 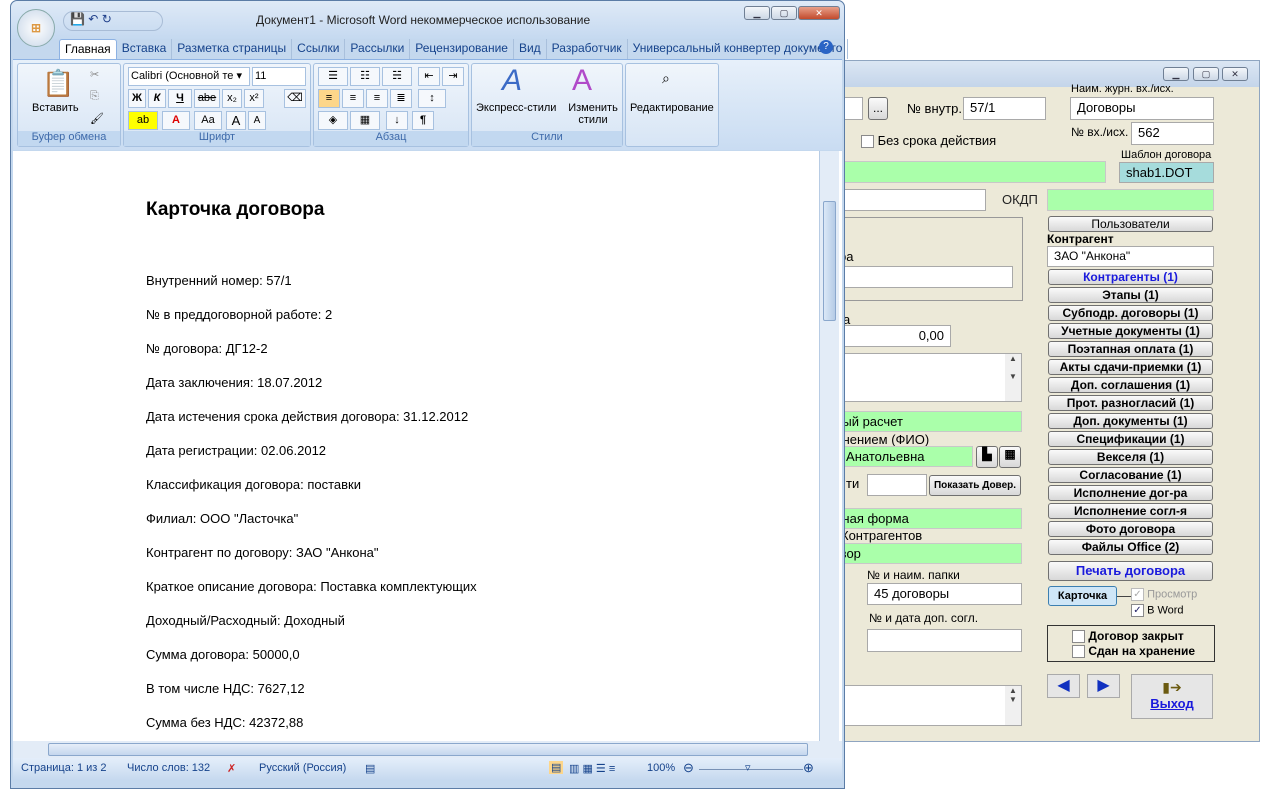 What do you see at coordinates (987, 457) in the screenshot?
I see `building-icon: ▙` at bounding box center [987, 457].